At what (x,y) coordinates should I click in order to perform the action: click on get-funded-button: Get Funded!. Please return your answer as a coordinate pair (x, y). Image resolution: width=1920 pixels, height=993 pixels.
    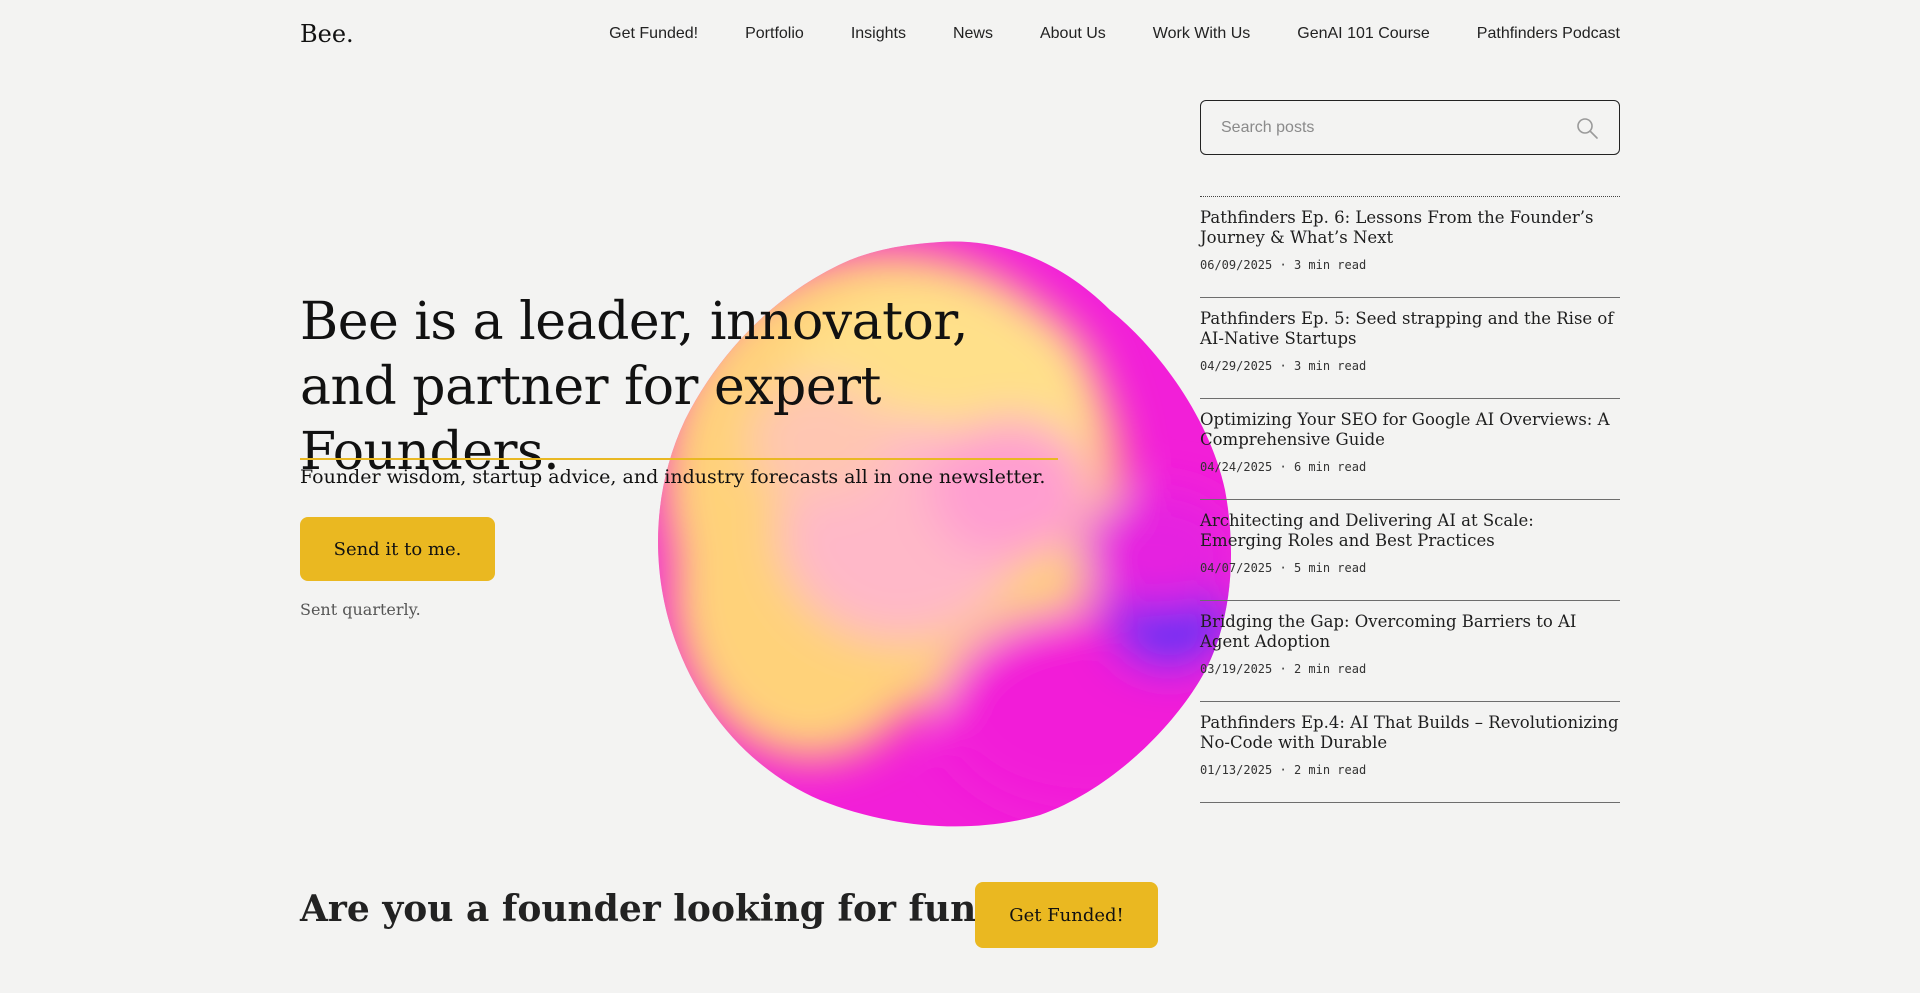
    Looking at the image, I should click on (1066, 915).